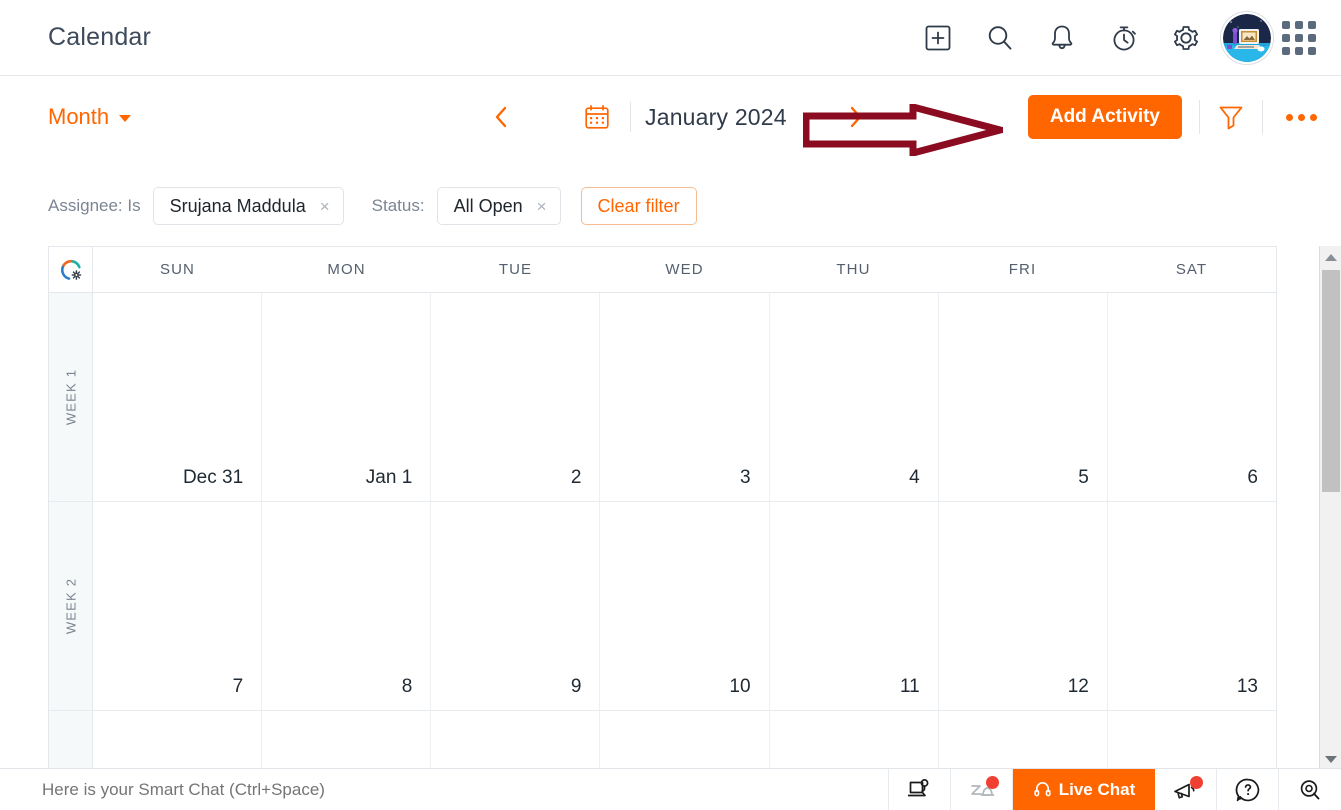 This screenshot has width=1341, height=810. Describe the element at coordinates (213, 477) in the screenshot. I see `day-number: Dec 31` at that location.